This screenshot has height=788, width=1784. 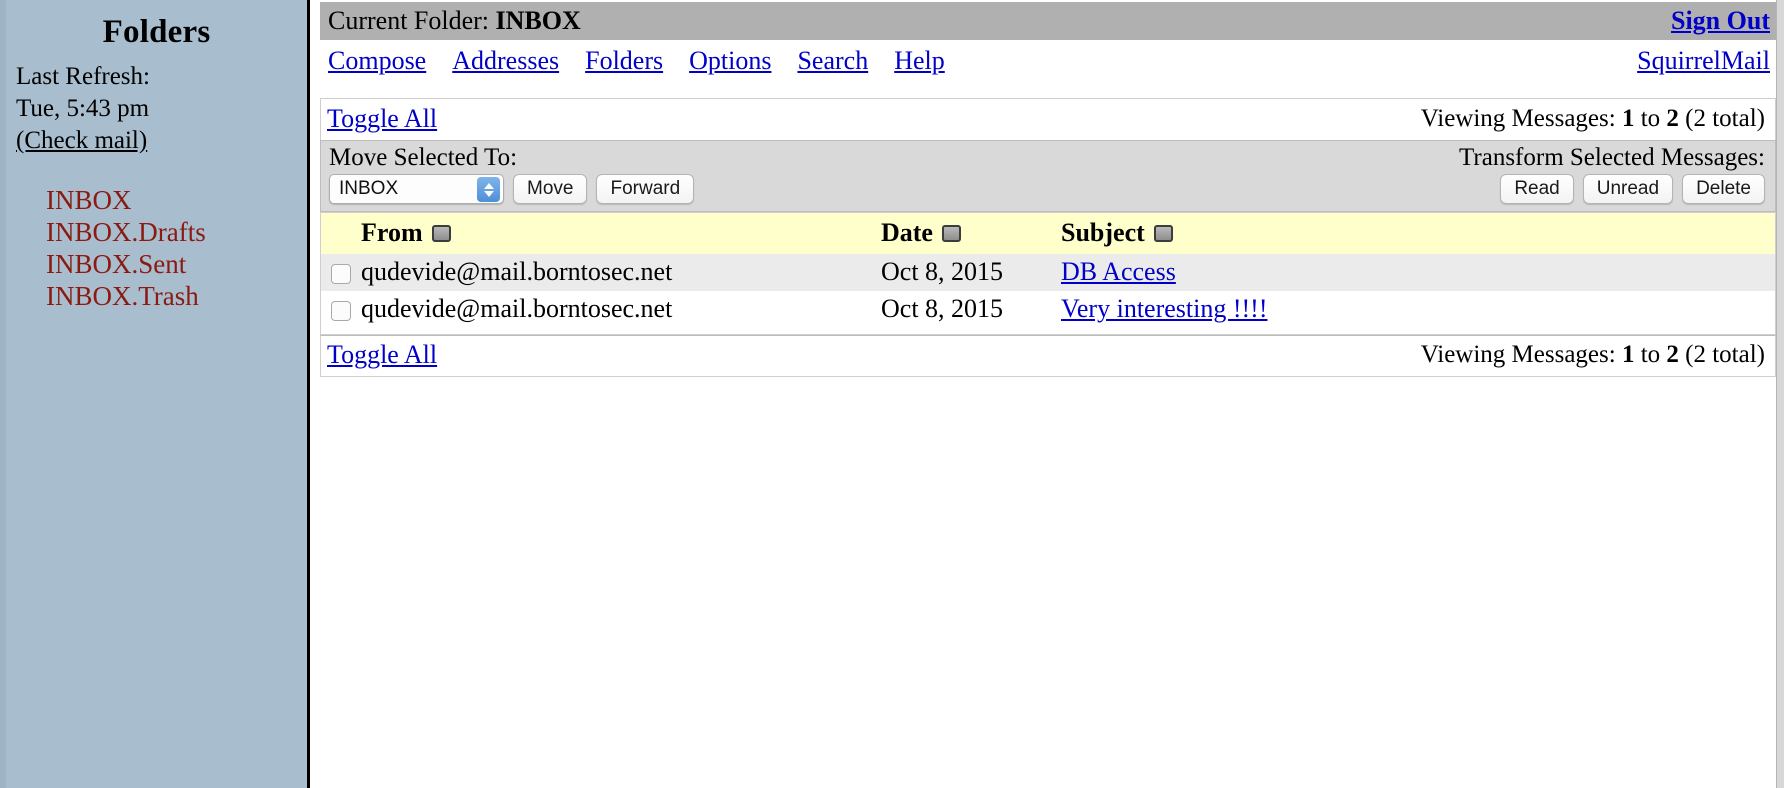 What do you see at coordinates (1628, 355) in the screenshot?
I see `viewing-from-bottom: 1` at bounding box center [1628, 355].